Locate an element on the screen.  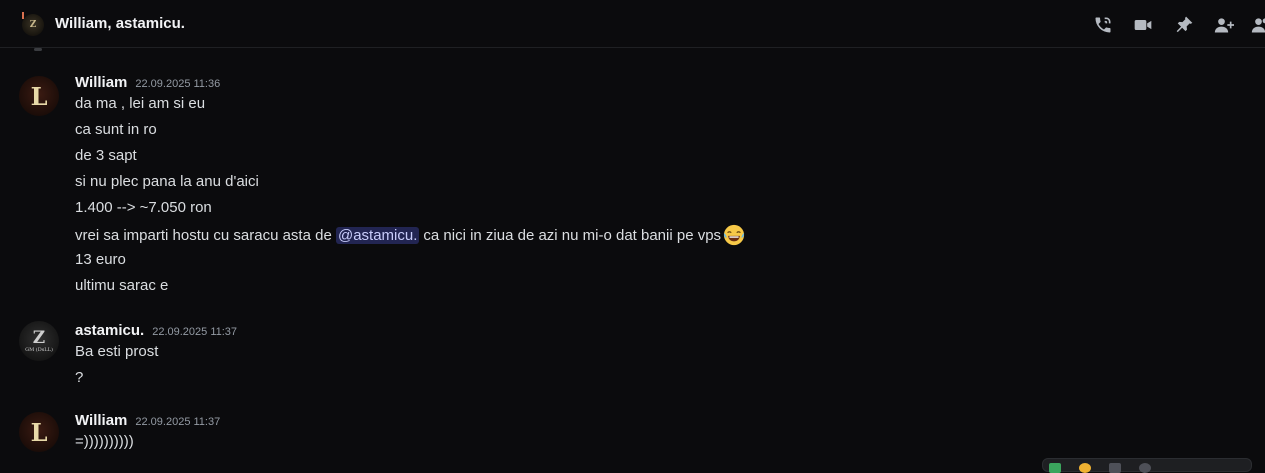
message-text: Ba esti prost is located at coordinates (117, 351).